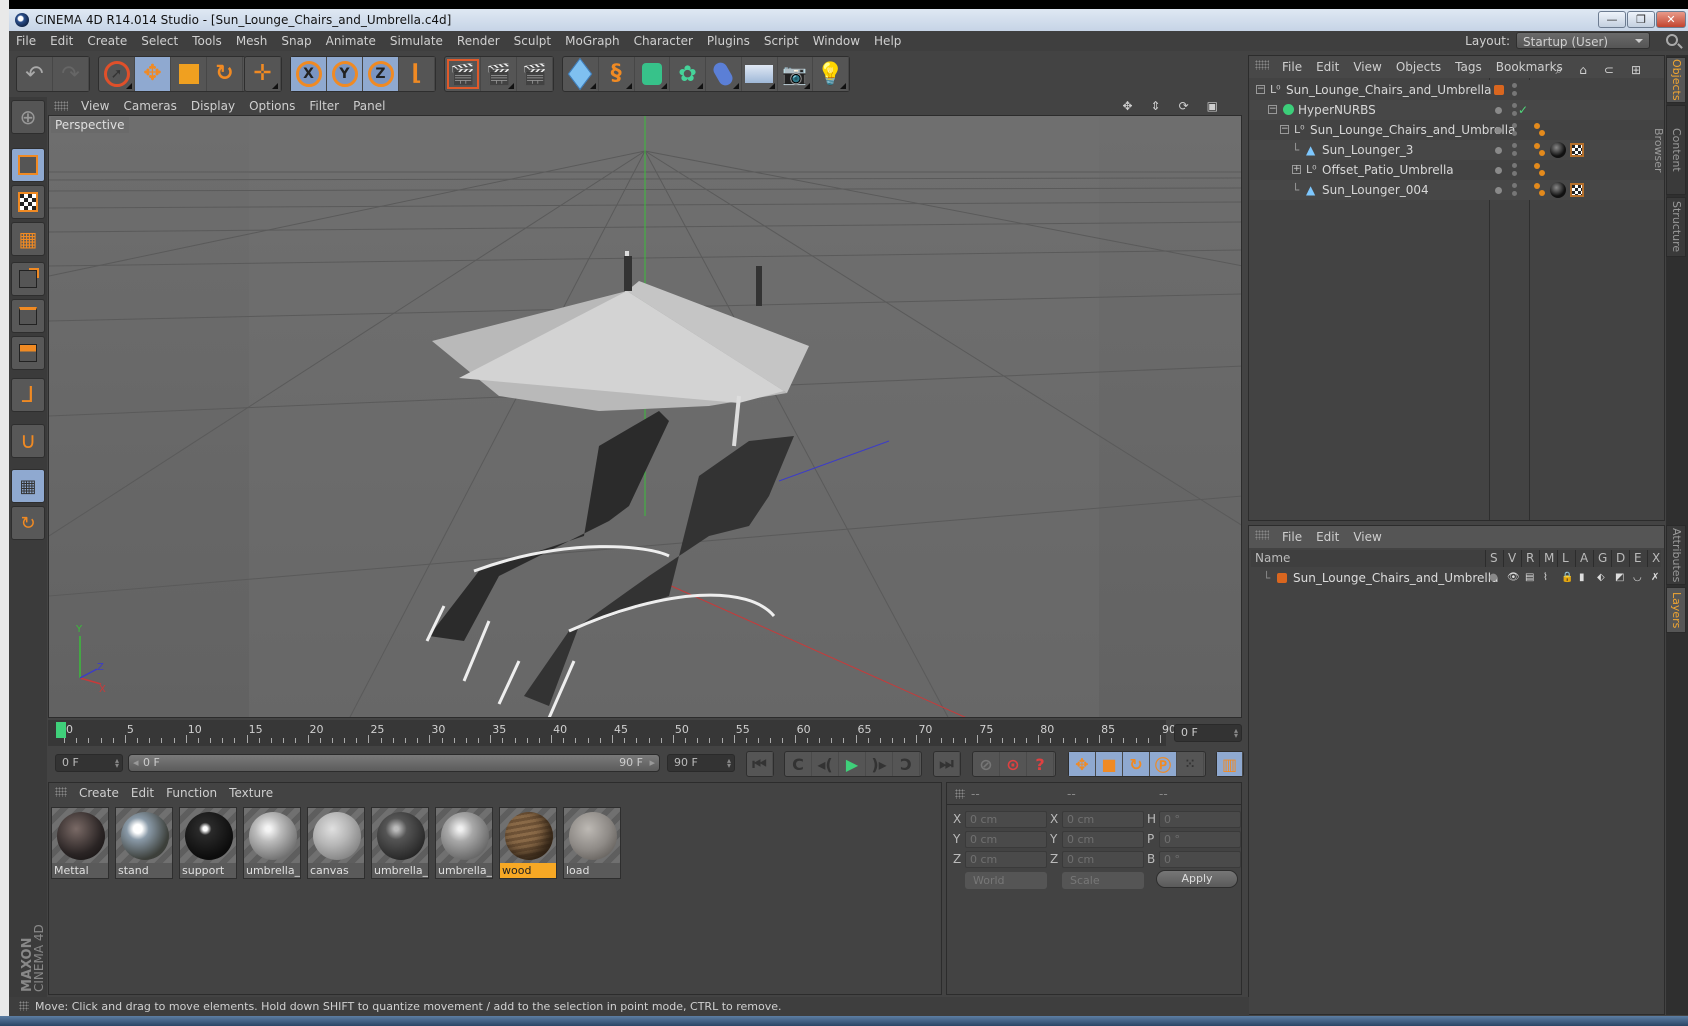 This screenshot has width=1688, height=1026. What do you see at coordinates (825, 764) in the screenshot?
I see `step-back-button: ◂(` at bounding box center [825, 764].